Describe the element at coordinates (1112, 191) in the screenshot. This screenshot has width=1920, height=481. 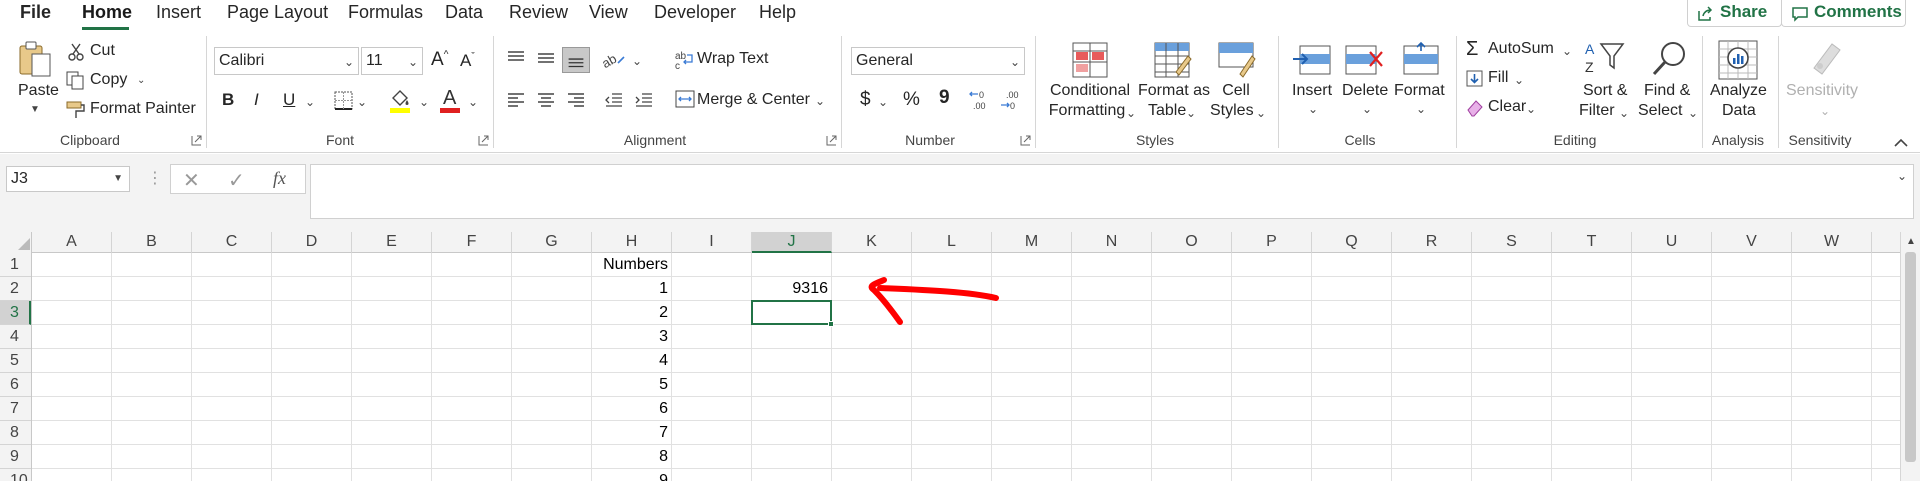
I see `formula-input: ⌄` at that location.